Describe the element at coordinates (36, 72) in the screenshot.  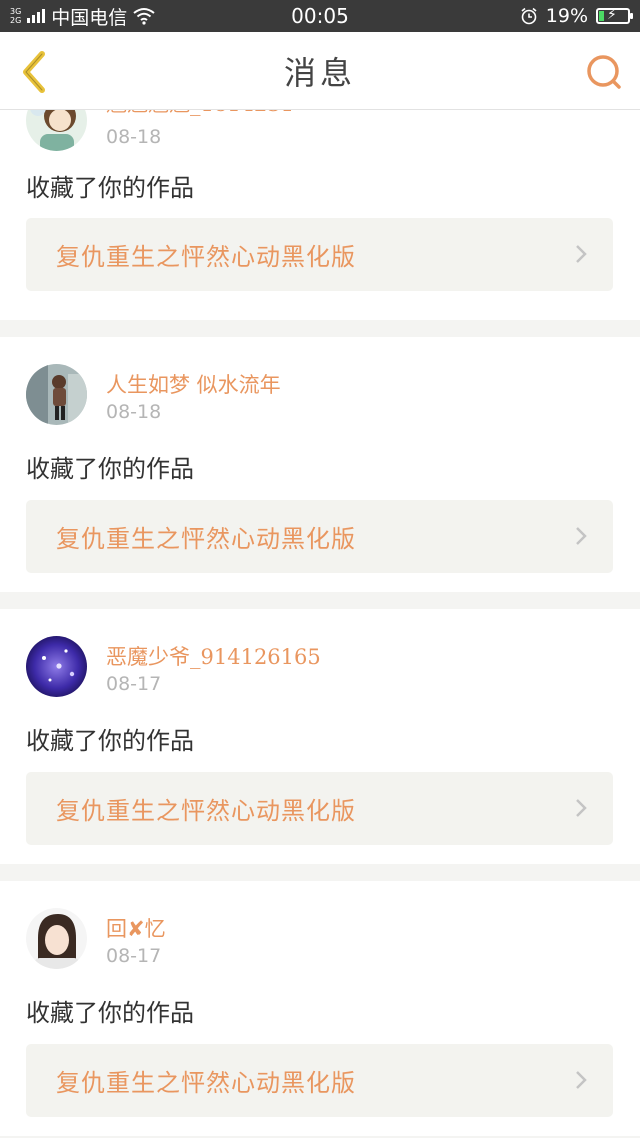
I see `chevron-left-icon` at that location.